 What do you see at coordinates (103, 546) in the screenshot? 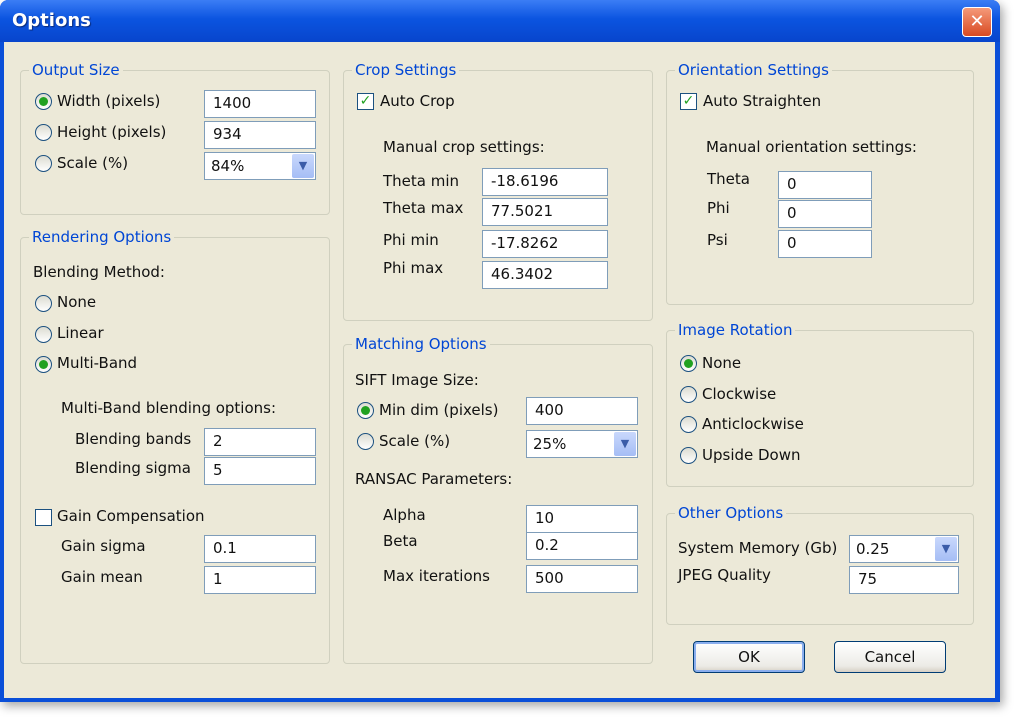
I see `gain-sigma-label: Gain sigma` at bounding box center [103, 546].